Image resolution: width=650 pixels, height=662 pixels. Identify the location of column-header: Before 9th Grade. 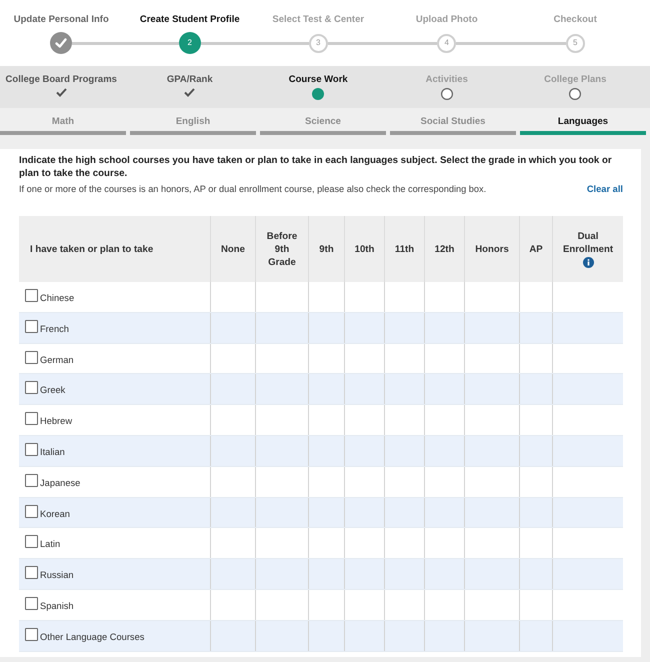
(282, 249).